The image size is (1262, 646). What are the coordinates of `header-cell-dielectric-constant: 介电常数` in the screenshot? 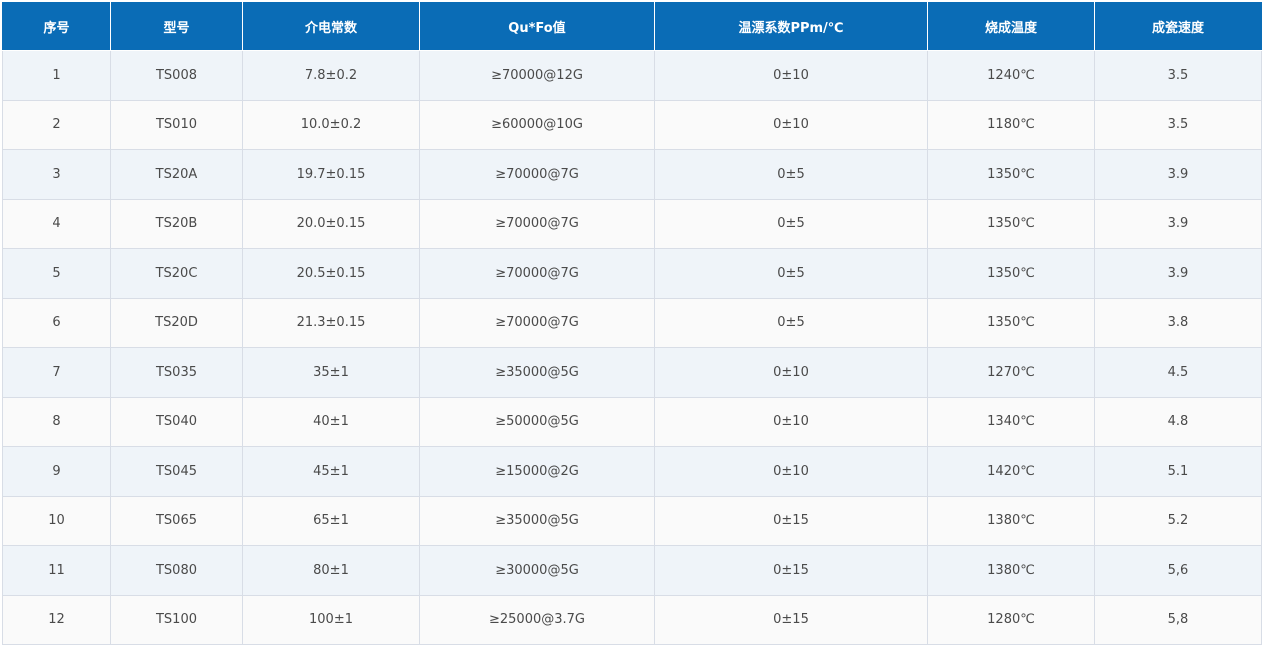 It's located at (331, 26).